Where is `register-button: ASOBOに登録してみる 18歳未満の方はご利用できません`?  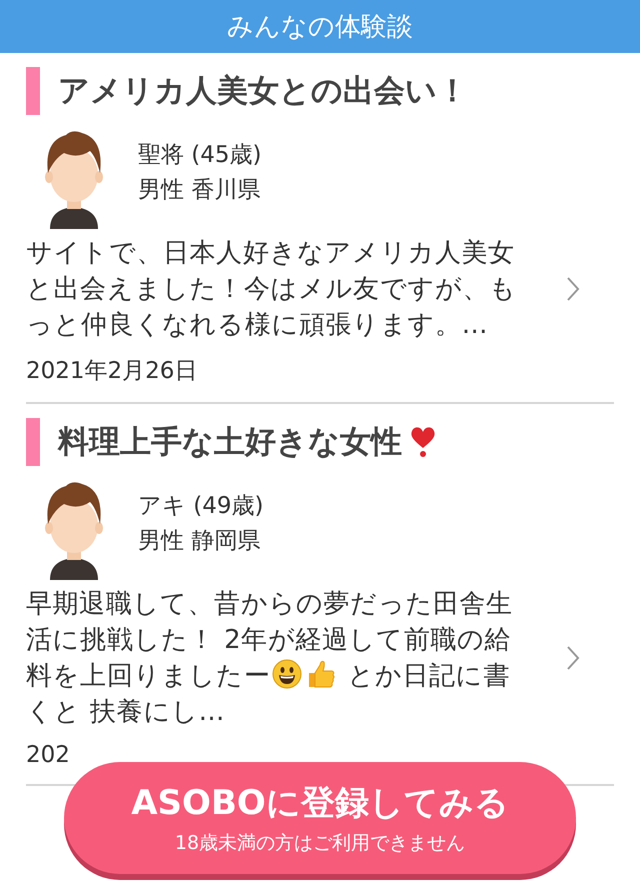 register-button: ASOBOに登録してみる 18歳未満の方はご利用できません is located at coordinates (320, 818).